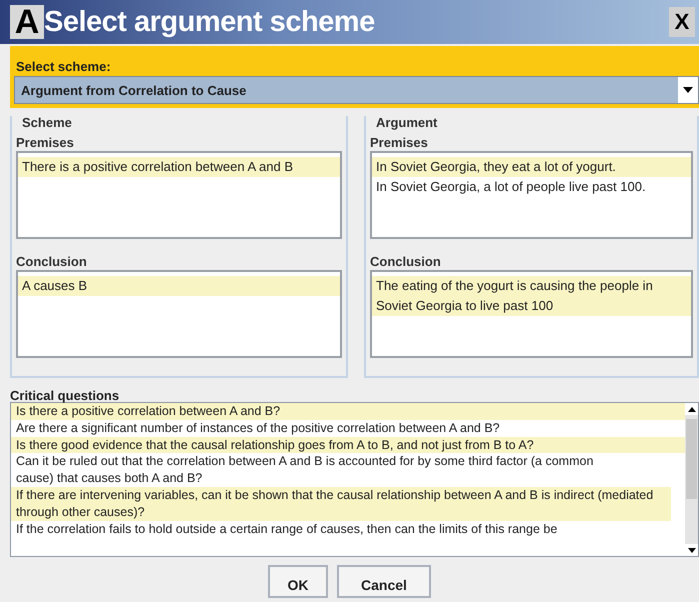  What do you see at coordinates (348, 445) in the screenshot?
I see `question-item: Is there good evidence that the causal relationship goes from A to B, and not just from B to A?` at bounding box center [348, 445].